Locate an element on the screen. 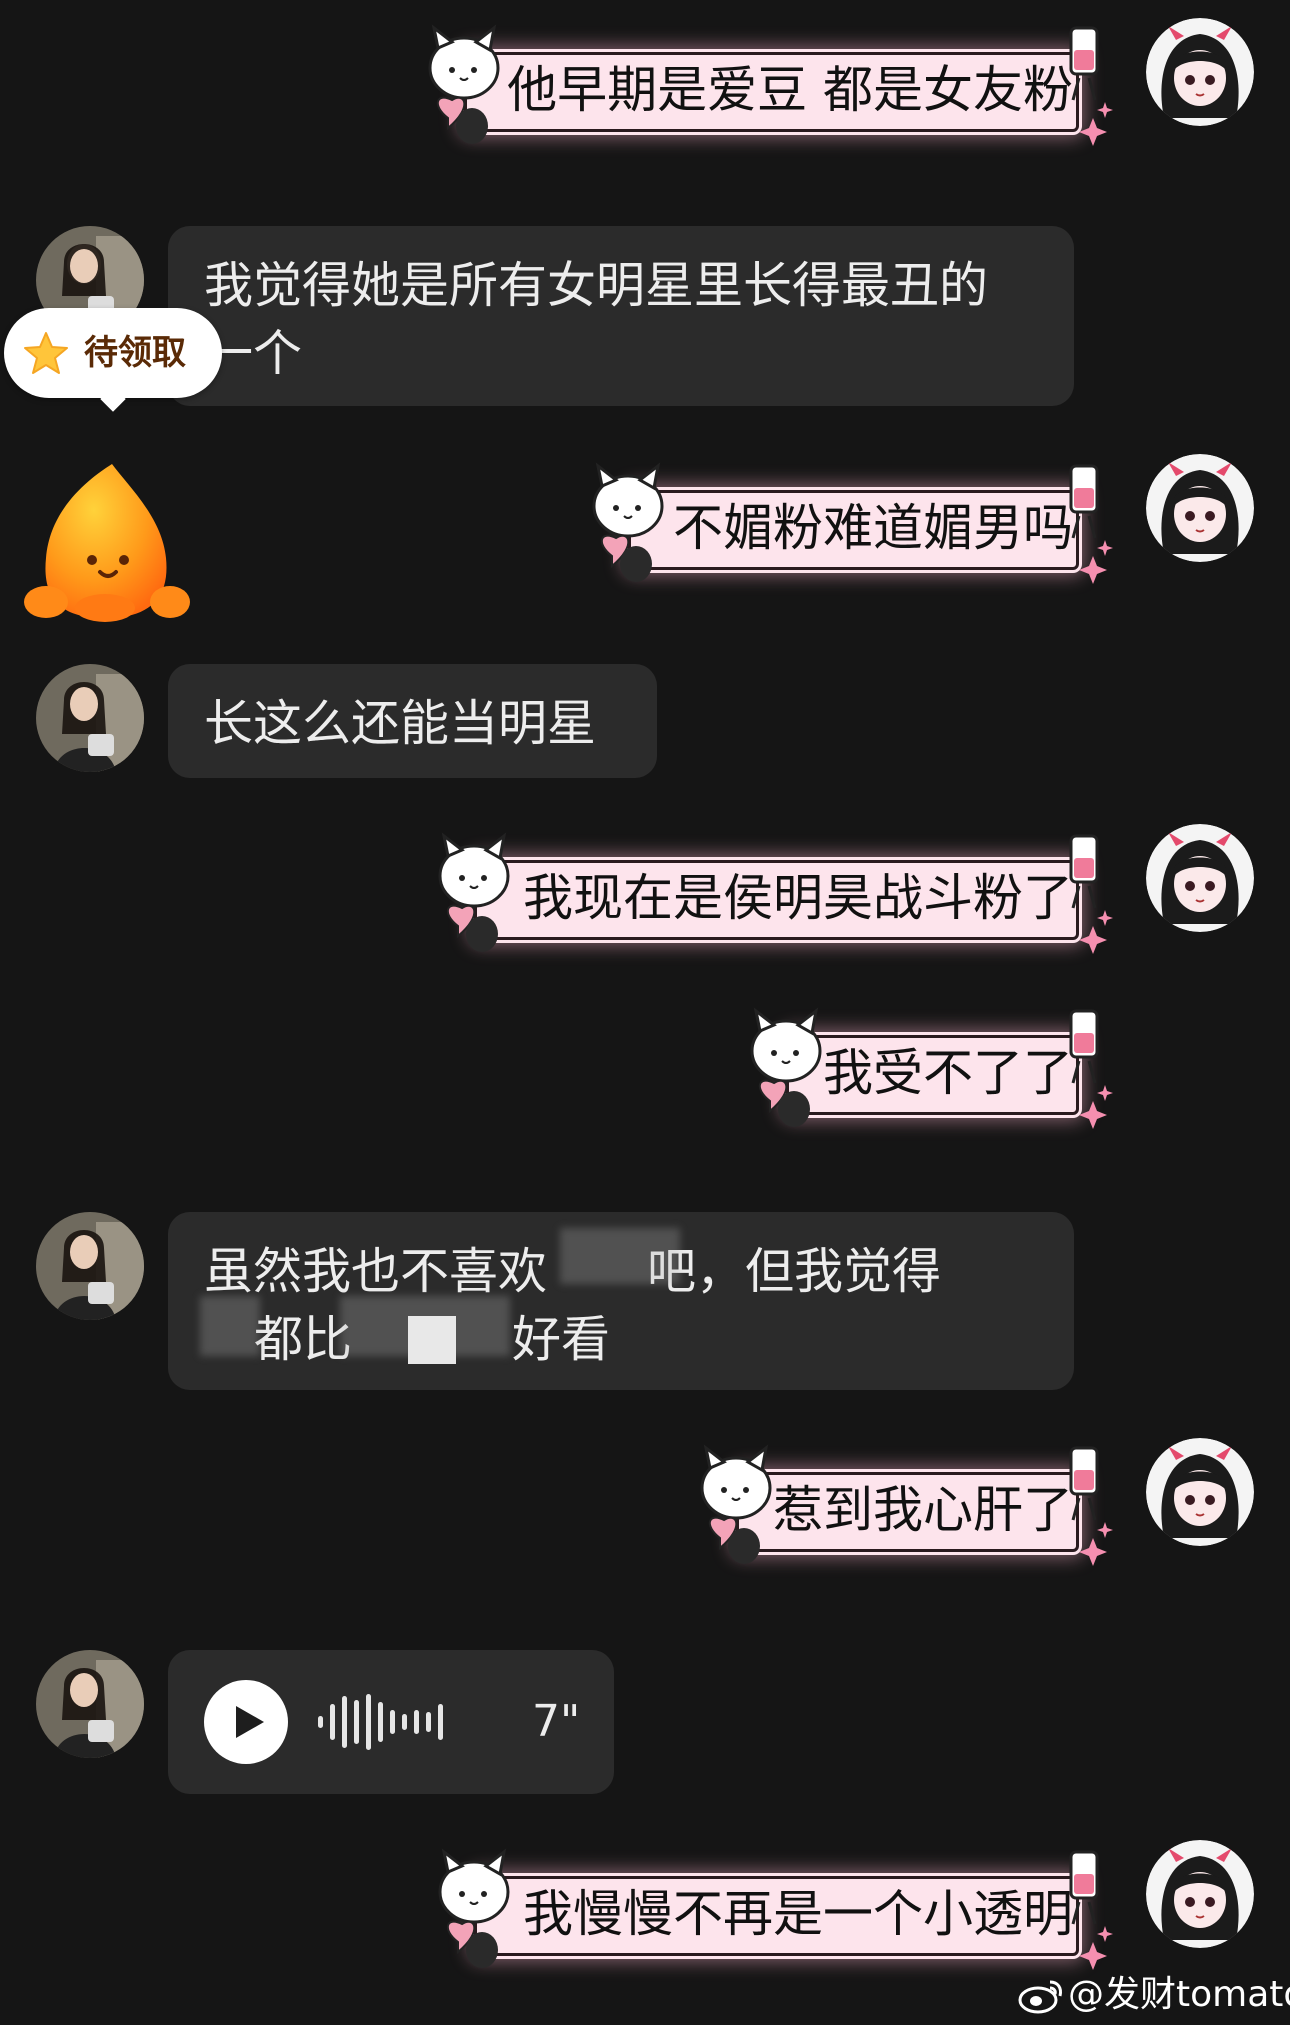 This screenshot has height=2025, width=1290. sent-message: 我受不了了 is located at coordinates (926, 1070).